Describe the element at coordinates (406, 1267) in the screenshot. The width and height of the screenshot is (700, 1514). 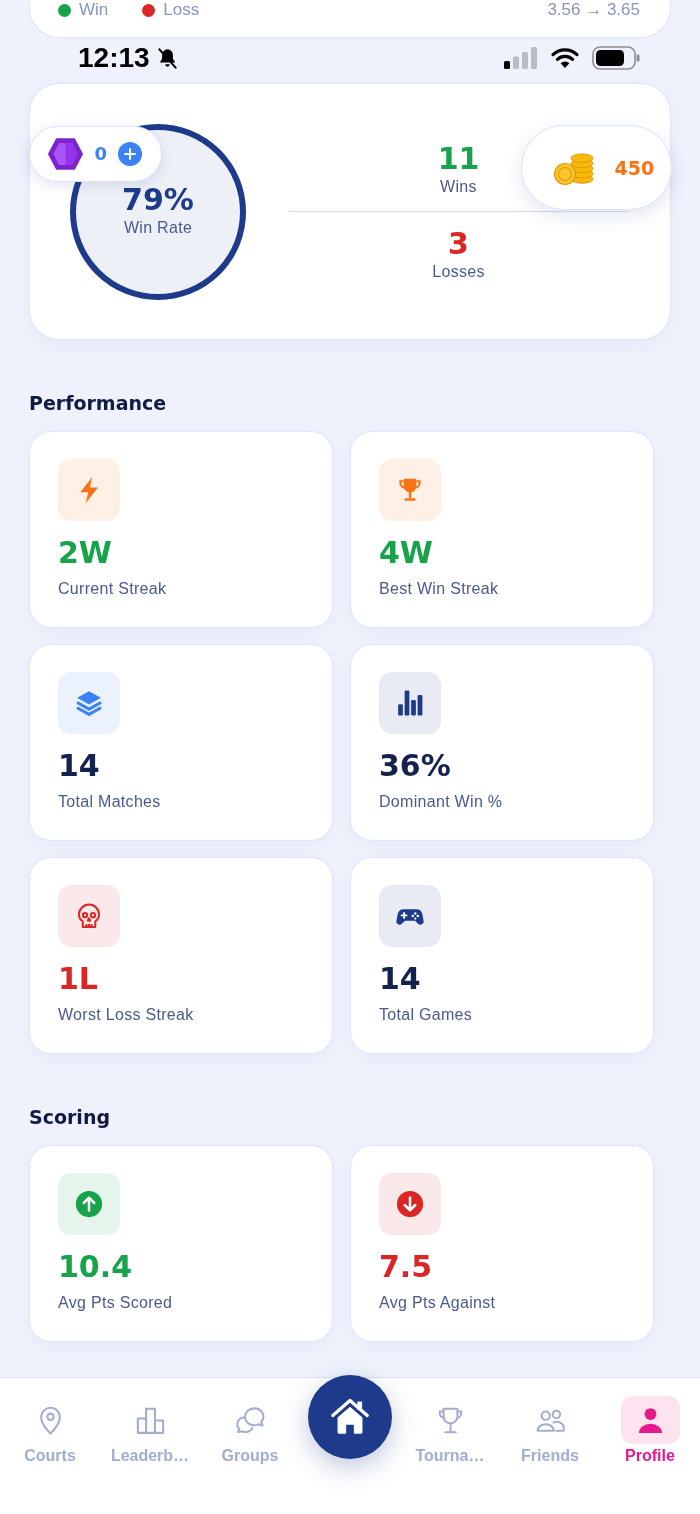
I see `card-value: 7.5` at that location.